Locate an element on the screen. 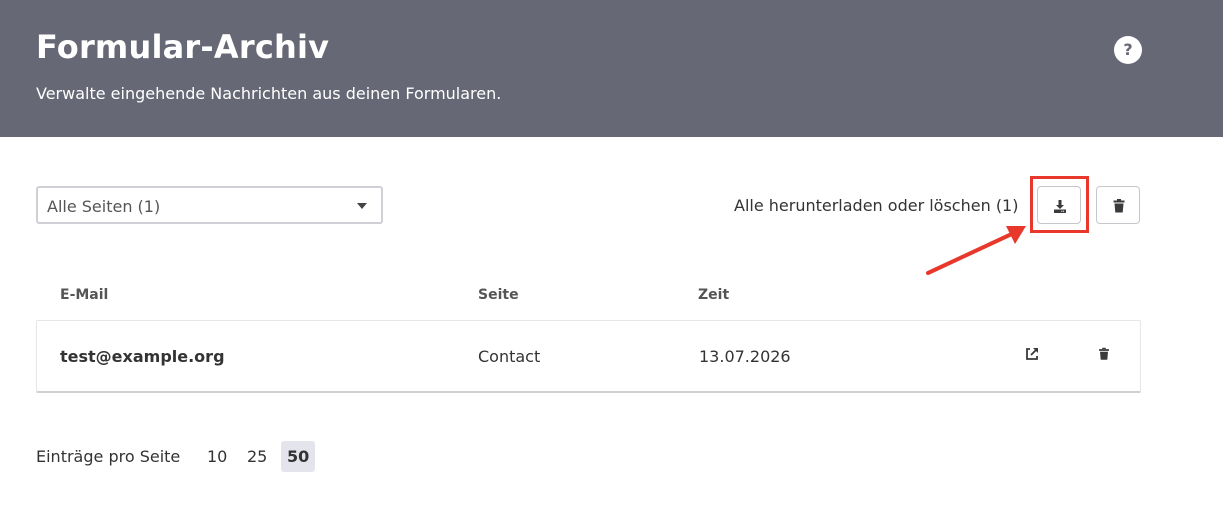 The image size is (1223, 532). per-page-option-50: 50 is located at coordinates (298, 456).